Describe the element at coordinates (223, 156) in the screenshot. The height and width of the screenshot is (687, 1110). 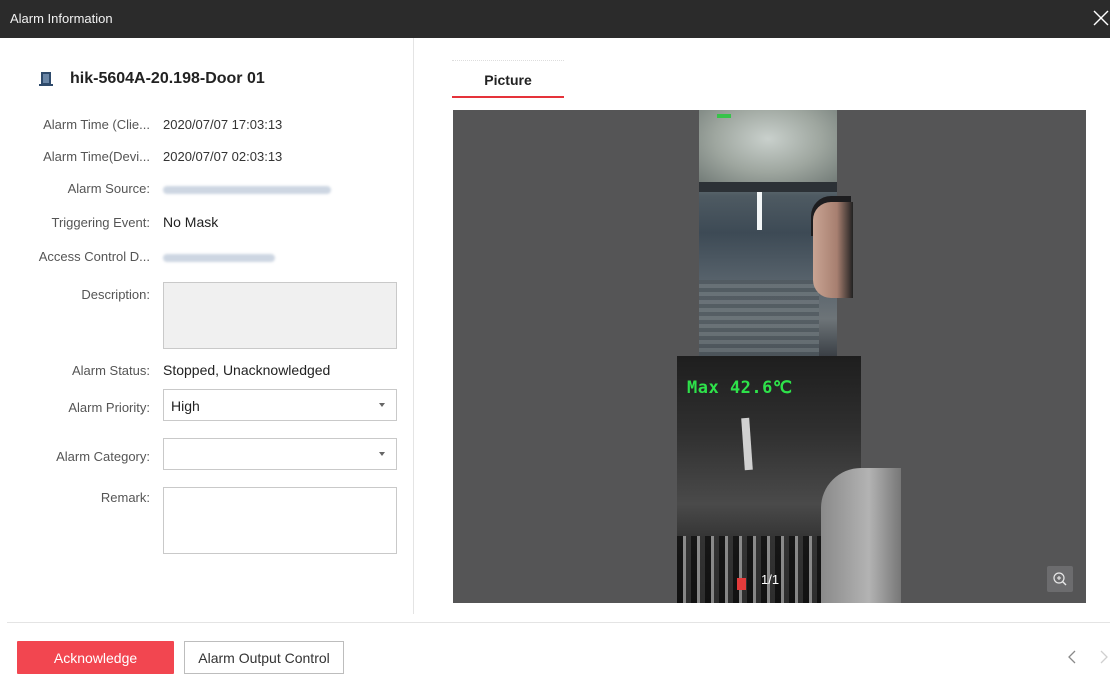
I see `alarm-time-device-value: 2020/07/07 02:03:13` at that location.